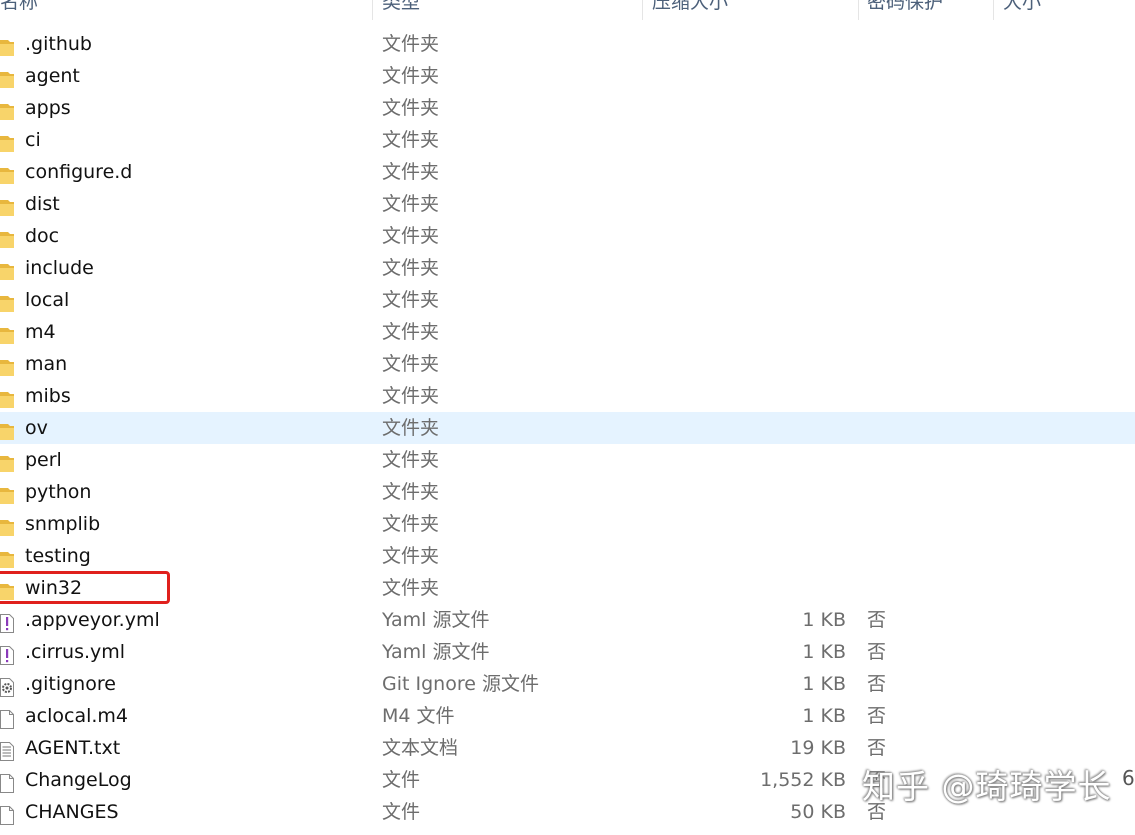 The image size is (1135, 835). Describe the element at coordinates (567, 204) in the screenshot. I see `file-row: dist 文件夹` at that location.